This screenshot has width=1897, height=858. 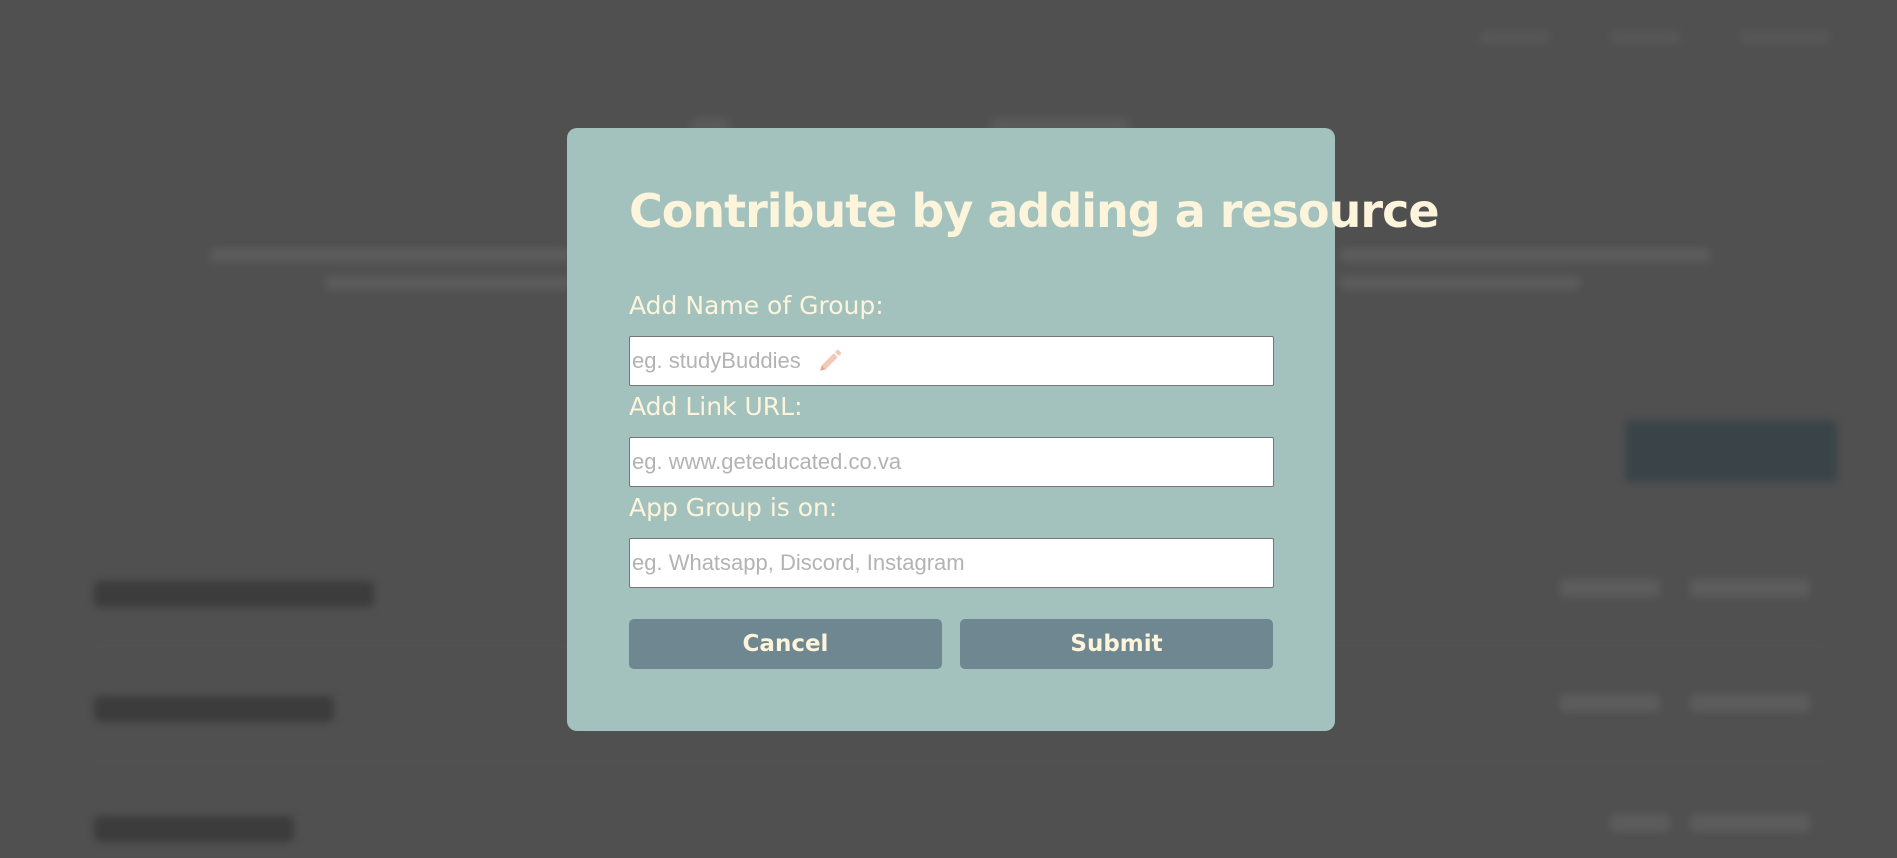 I want to click on modal-title: Contribute by adding a resource, so click(x=1034, y=211).